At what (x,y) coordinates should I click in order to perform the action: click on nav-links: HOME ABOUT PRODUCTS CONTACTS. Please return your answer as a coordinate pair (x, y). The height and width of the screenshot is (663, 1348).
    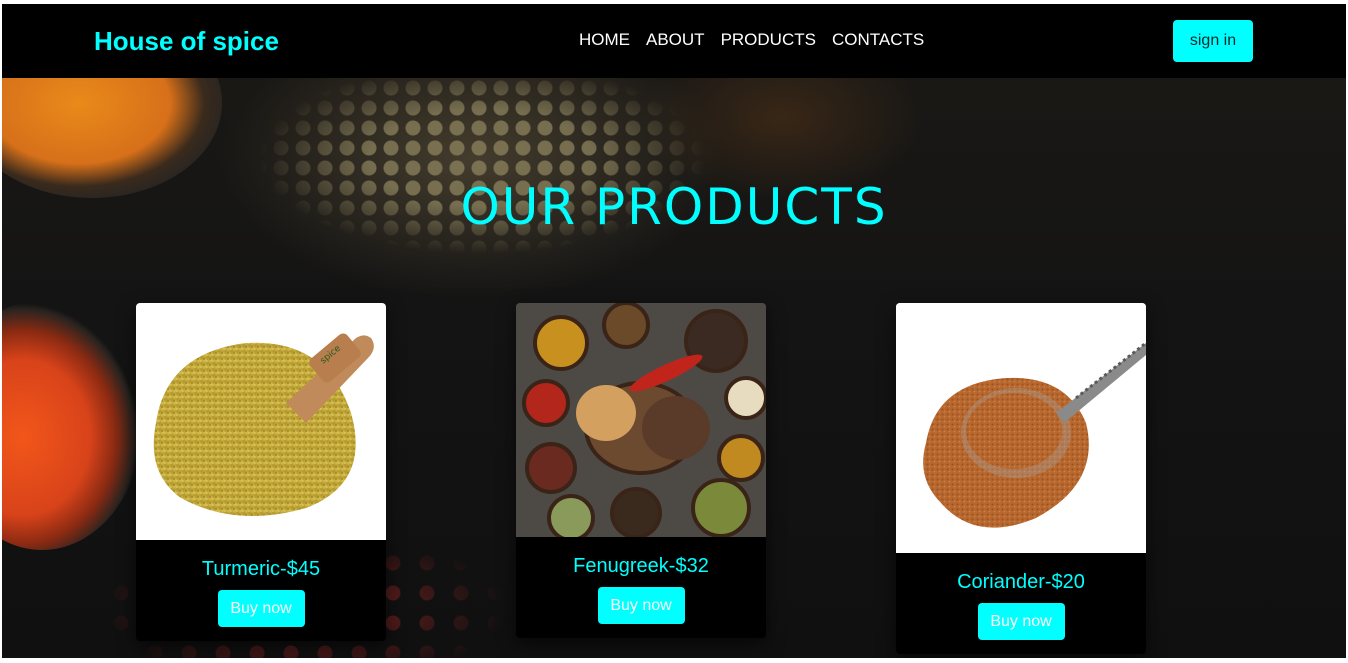
    Looking at the image, I should click on (751, 40).